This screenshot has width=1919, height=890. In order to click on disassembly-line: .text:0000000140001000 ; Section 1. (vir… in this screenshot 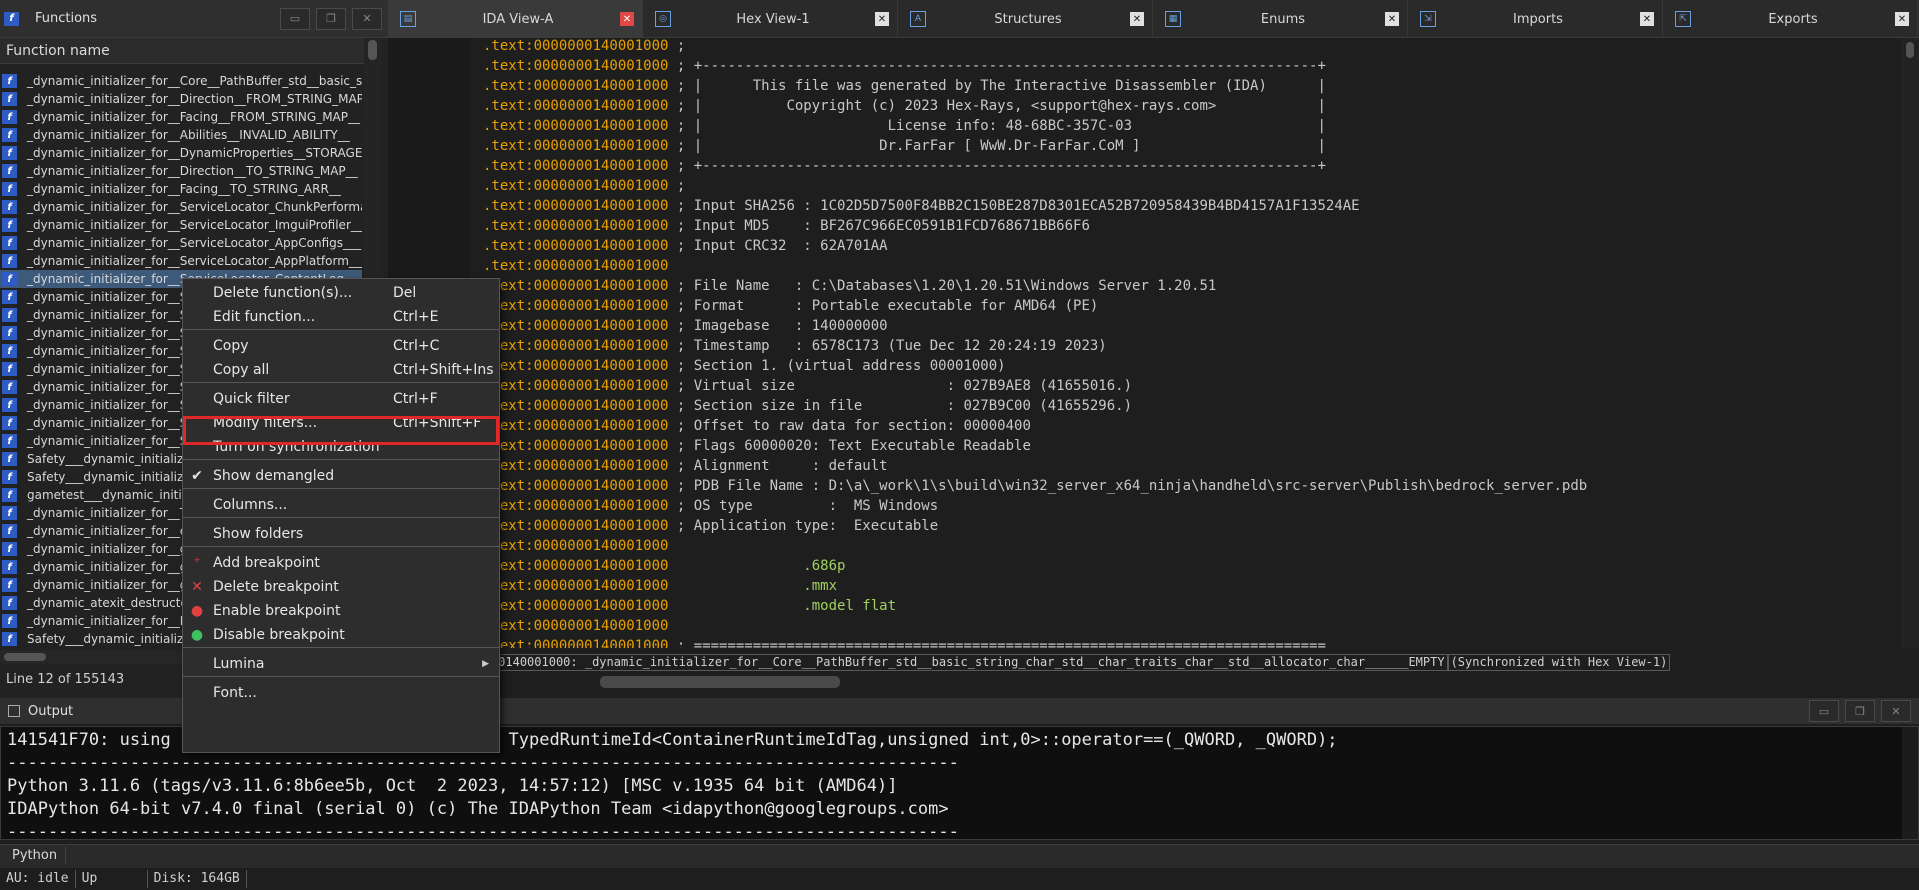, I will do `click(1035, 366)`.